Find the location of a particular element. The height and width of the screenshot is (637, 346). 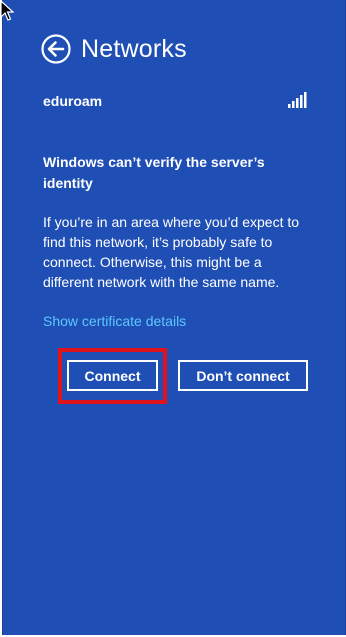

network-name: eduroam is located at coordinates (73, 101).